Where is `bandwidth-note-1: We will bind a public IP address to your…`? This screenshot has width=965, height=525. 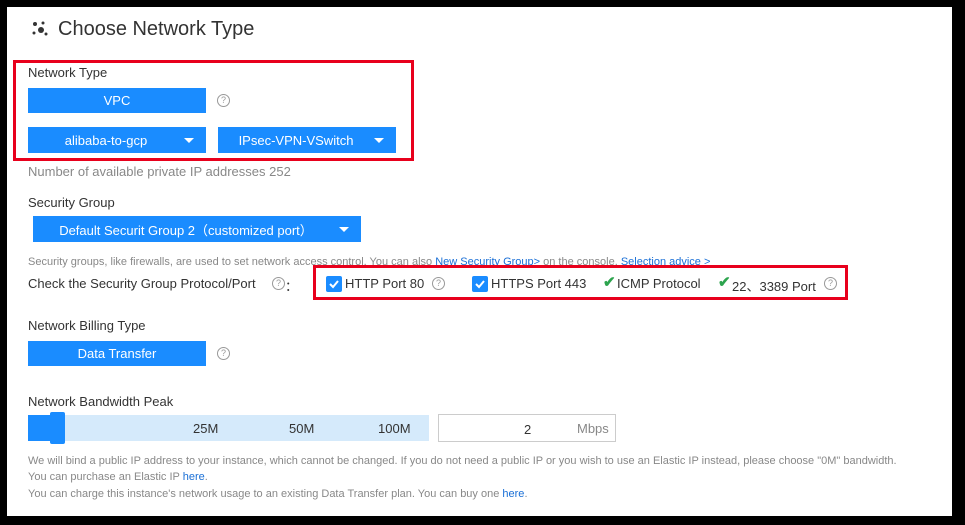
bandwidth-note-1: We will bind a public IP address to your… is located at coordinates (462, 461).